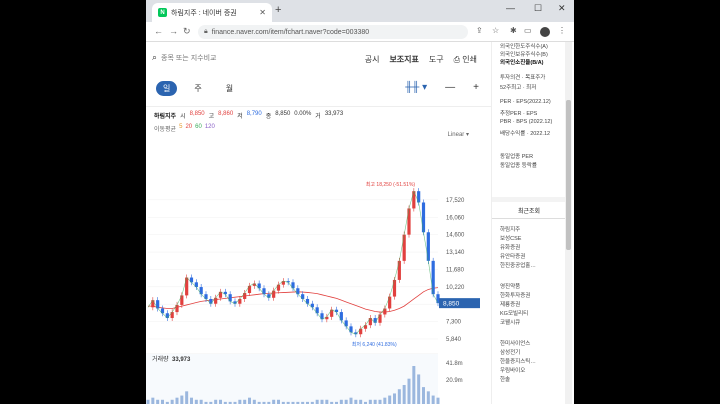 The width and height of the screenshot is (720, 404). What do you see at coordinates (229, 88) in the screenshot?
I see `period-month-button: 월` at bounding box center [229, 88].